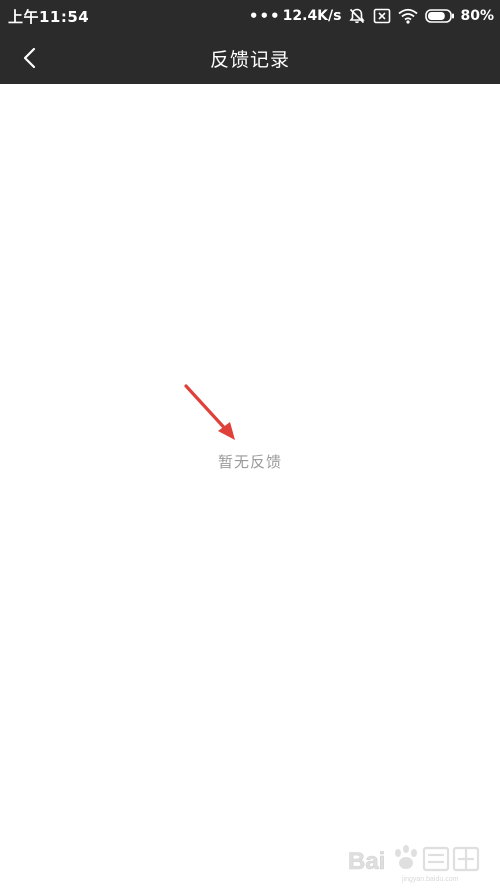 The width and height of the screenshot is (500, 889). I want to click on svg-text: jingyan.baidu.com, so click(430, 879).